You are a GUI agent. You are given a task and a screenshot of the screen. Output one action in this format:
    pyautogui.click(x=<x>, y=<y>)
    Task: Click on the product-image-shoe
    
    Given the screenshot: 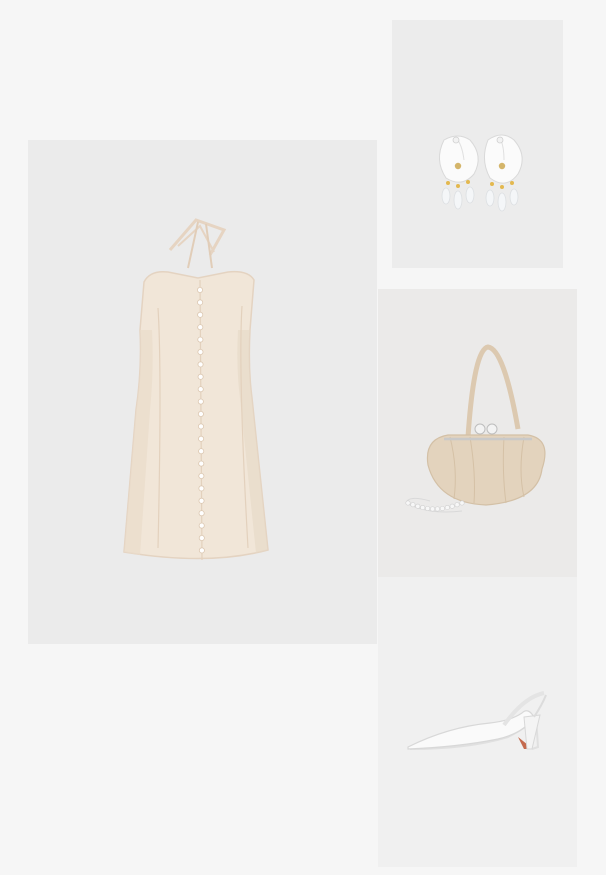 What is the action you would take?
    pyautogui.click(x=477, y=722)
    